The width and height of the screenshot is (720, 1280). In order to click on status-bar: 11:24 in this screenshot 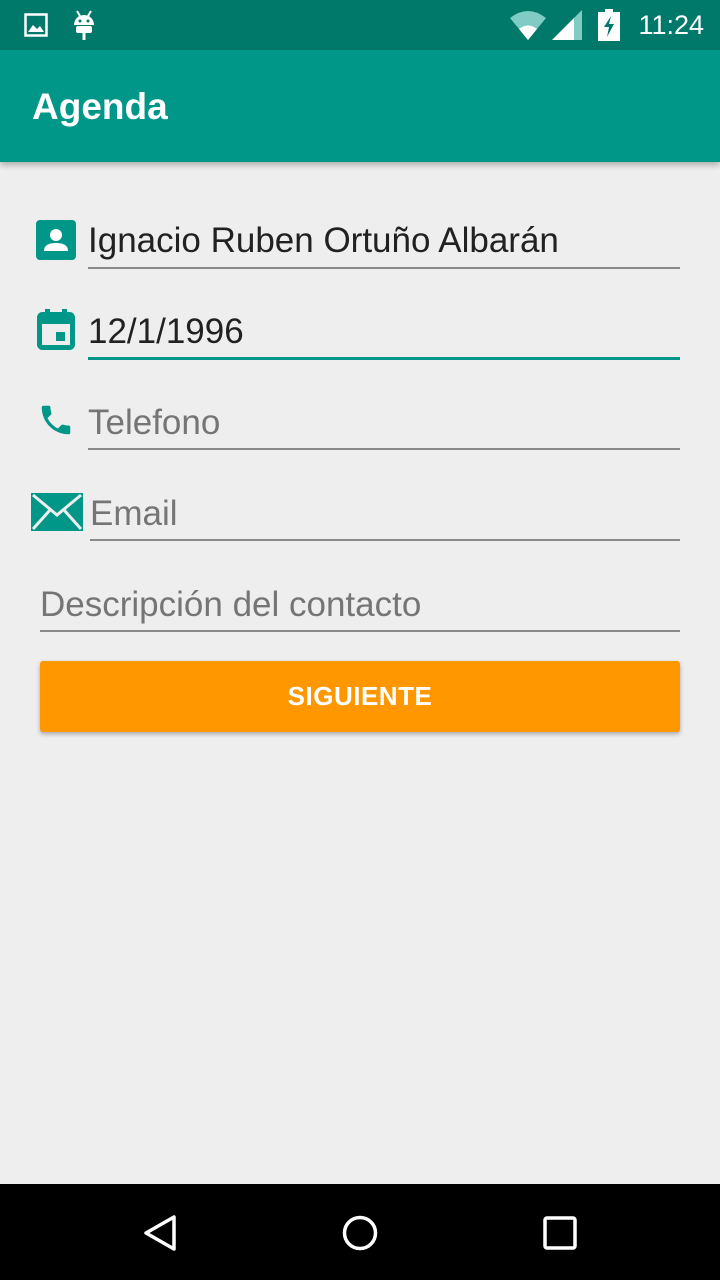, I will do `click(360, 25)`.